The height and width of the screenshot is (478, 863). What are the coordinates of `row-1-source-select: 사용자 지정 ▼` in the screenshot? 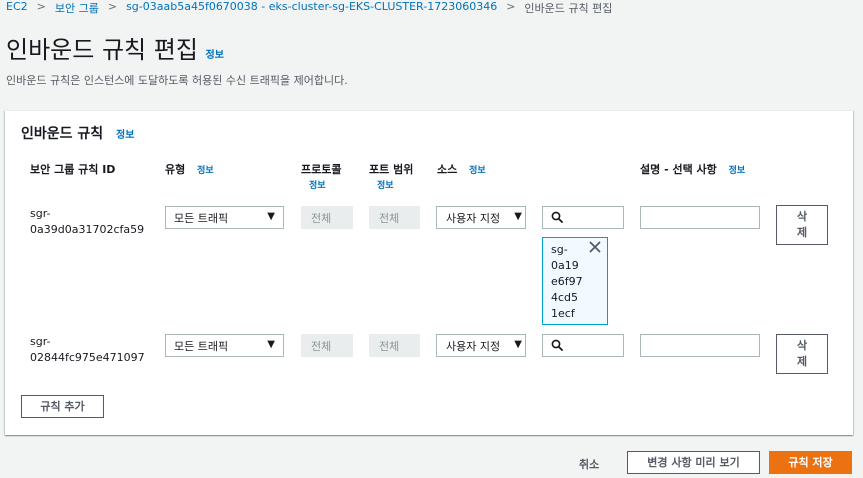 It's located at (481, 217).